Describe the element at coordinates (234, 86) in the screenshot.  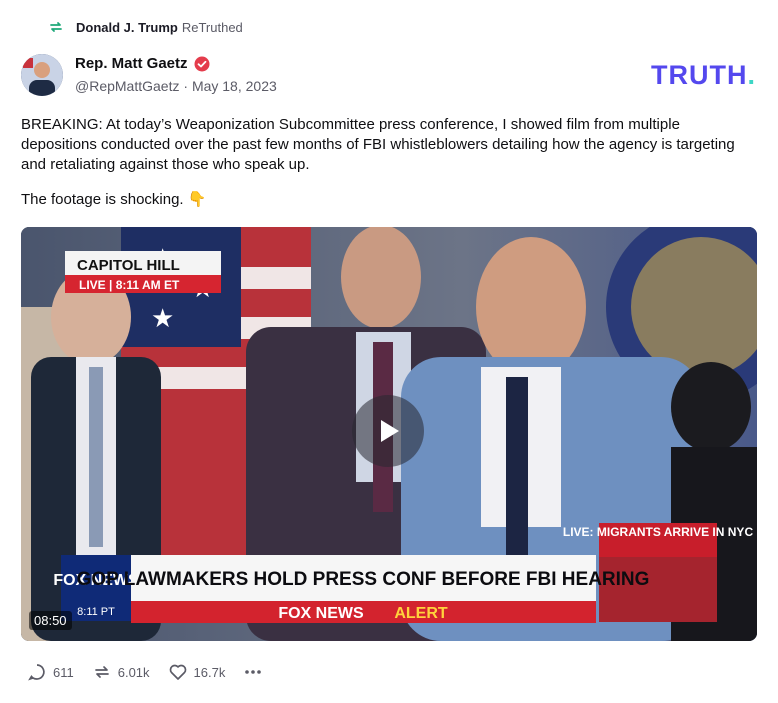
I see `post-date: May 18, 2023` at that location.